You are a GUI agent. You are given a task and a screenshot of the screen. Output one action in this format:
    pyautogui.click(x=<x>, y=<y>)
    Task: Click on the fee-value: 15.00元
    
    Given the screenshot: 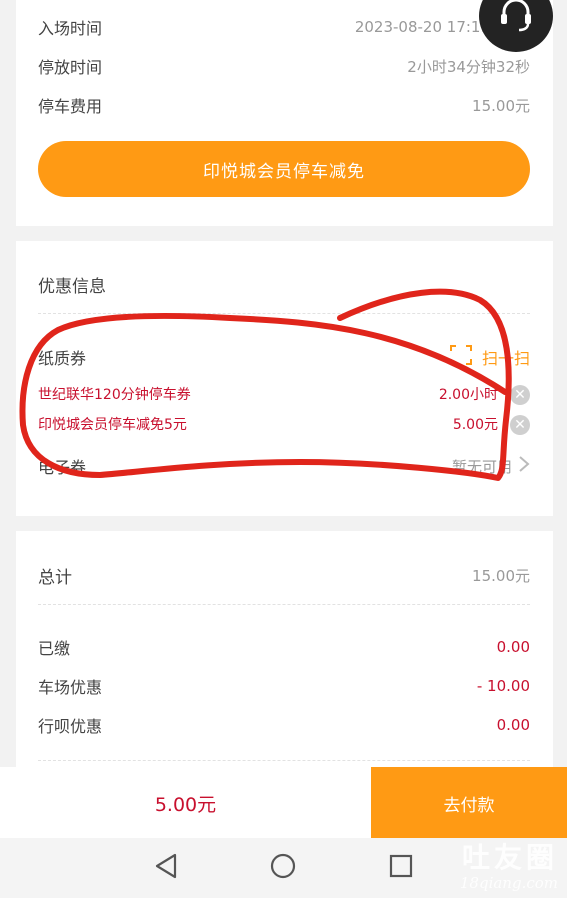 What is the action you would take?
    pyautogui.click(x=501, y=105)
    